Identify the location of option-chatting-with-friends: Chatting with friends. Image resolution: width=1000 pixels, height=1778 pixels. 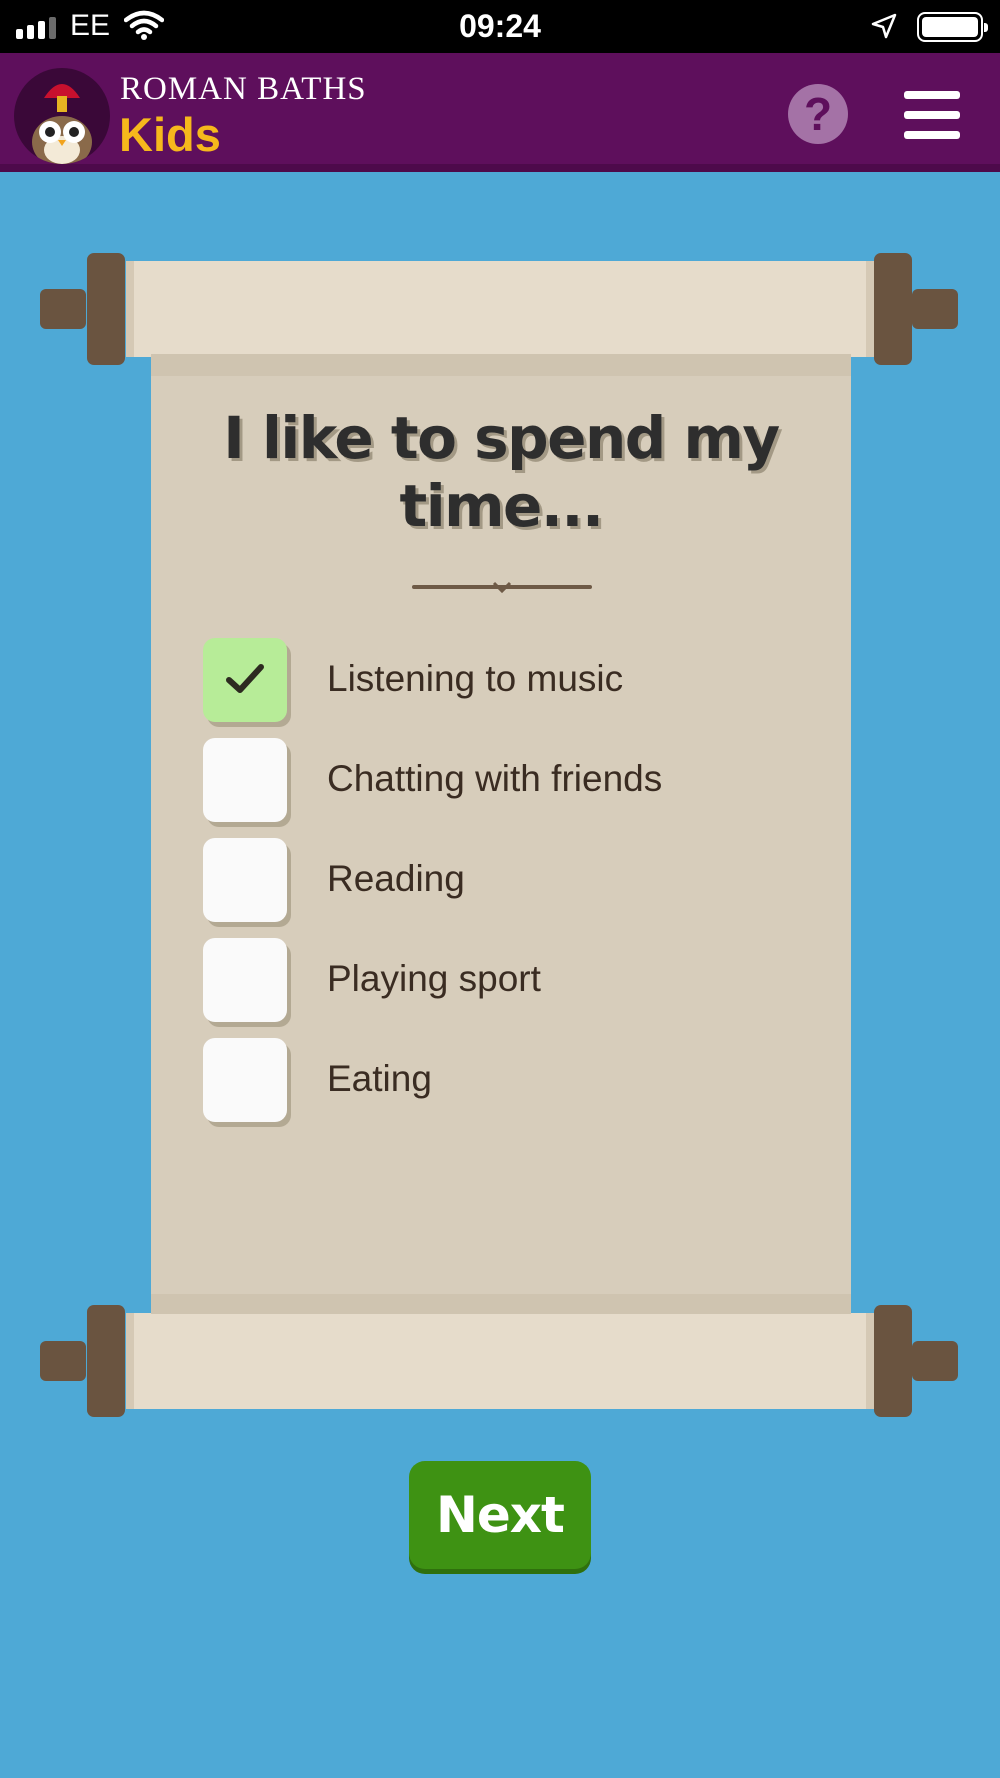
(483, 781).